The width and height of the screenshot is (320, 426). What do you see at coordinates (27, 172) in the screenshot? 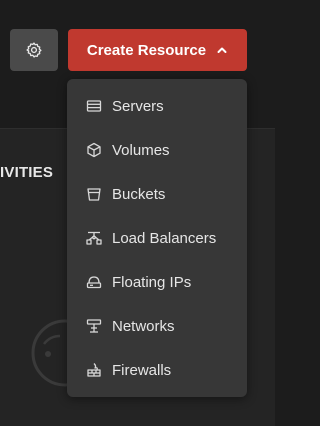
I see `panel-heading: IVITIES` at bounding box center [27, 172].